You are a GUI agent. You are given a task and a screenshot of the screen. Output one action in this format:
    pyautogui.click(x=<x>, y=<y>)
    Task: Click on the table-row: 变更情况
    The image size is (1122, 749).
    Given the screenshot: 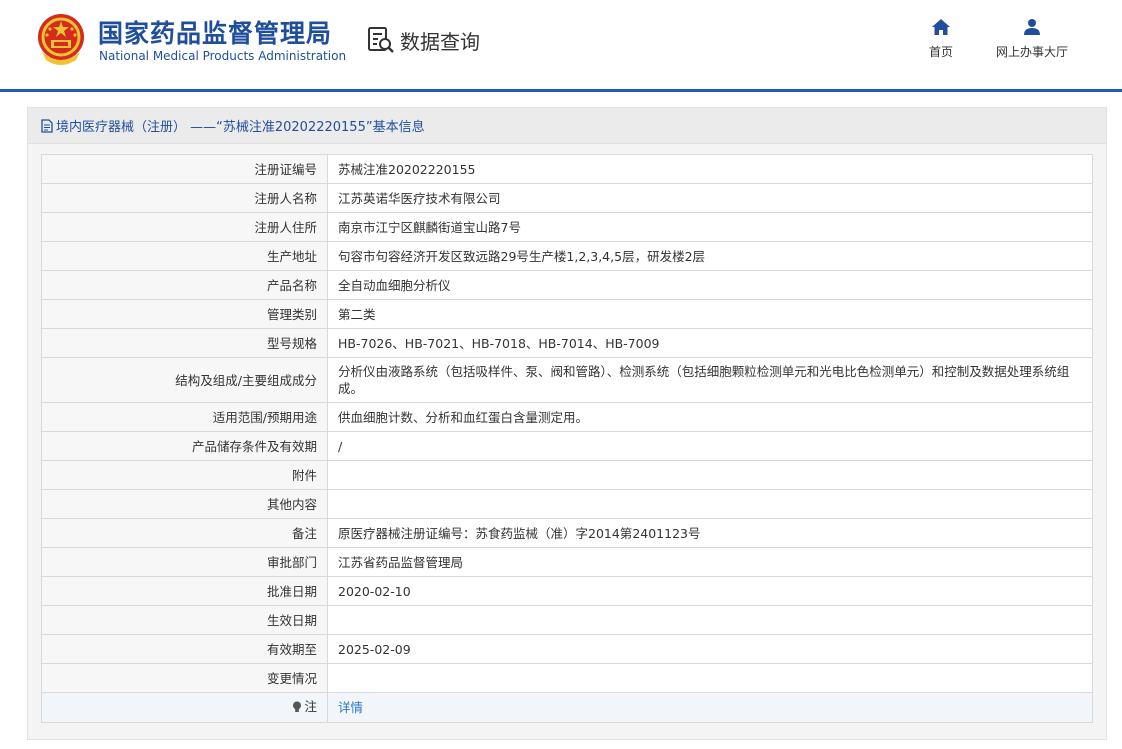 What is the action you would take?
    pyautogui.click(x=567, y=678)
    